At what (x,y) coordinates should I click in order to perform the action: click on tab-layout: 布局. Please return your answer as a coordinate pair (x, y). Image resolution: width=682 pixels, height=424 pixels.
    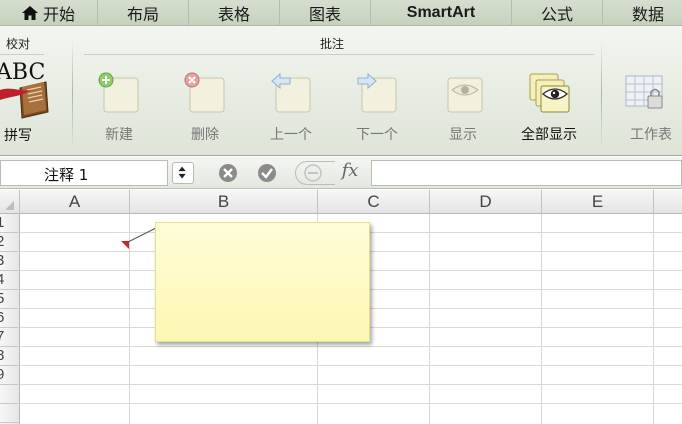
    Looking at the image, I should click on (143, 12).